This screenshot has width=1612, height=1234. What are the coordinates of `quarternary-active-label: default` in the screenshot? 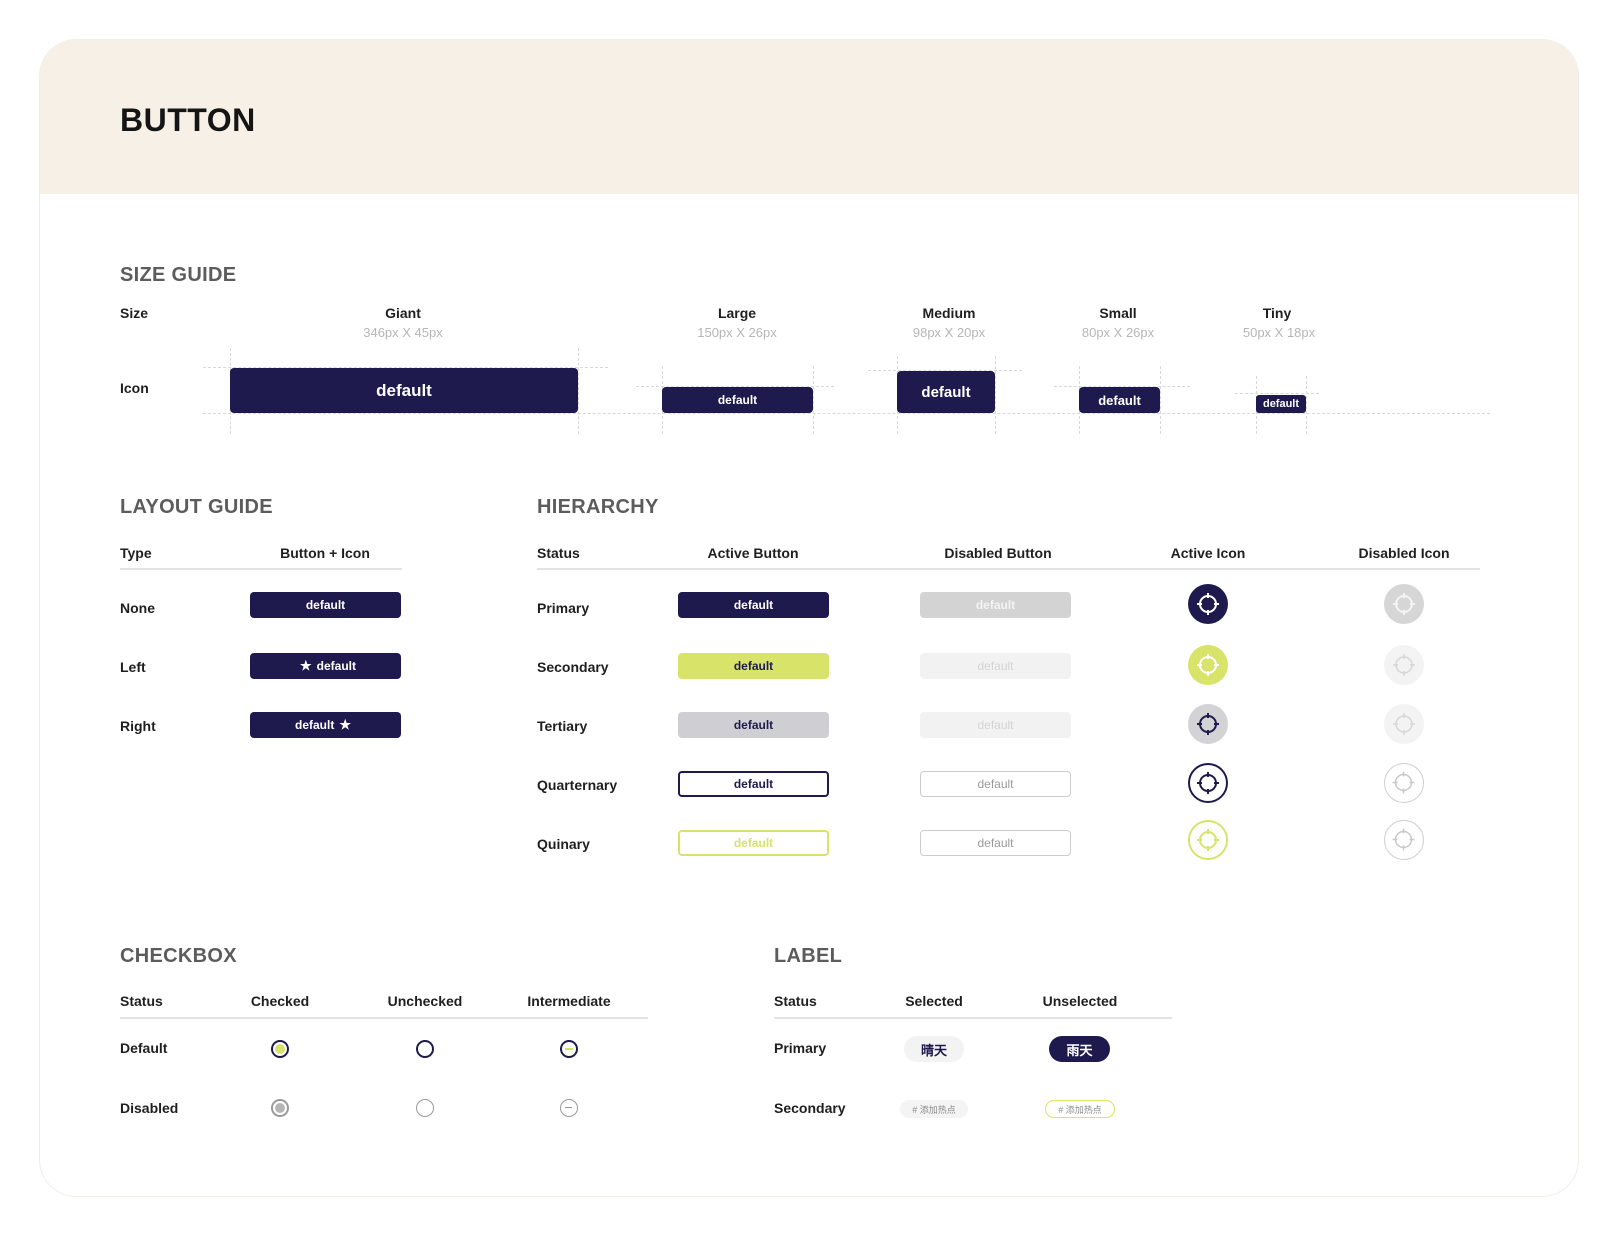 It's located at (753, 784).